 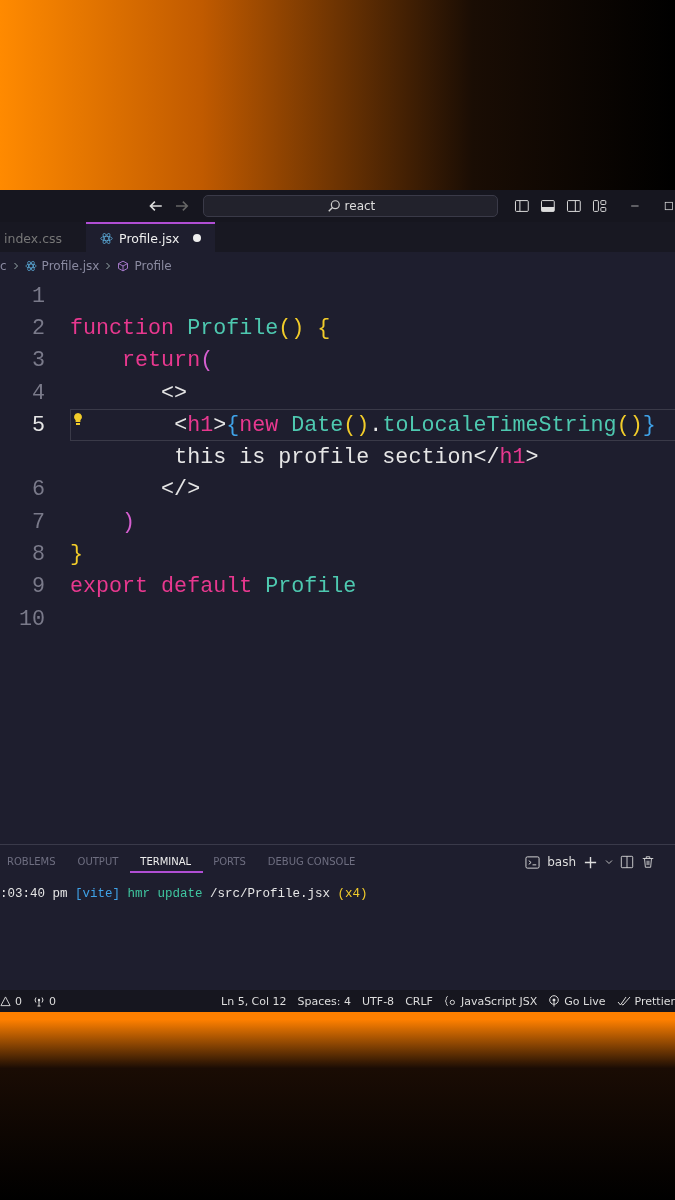 I want to click on code-line: <h1>{new Date().toLocaleTimeString()}, so click(x=415, y=425).